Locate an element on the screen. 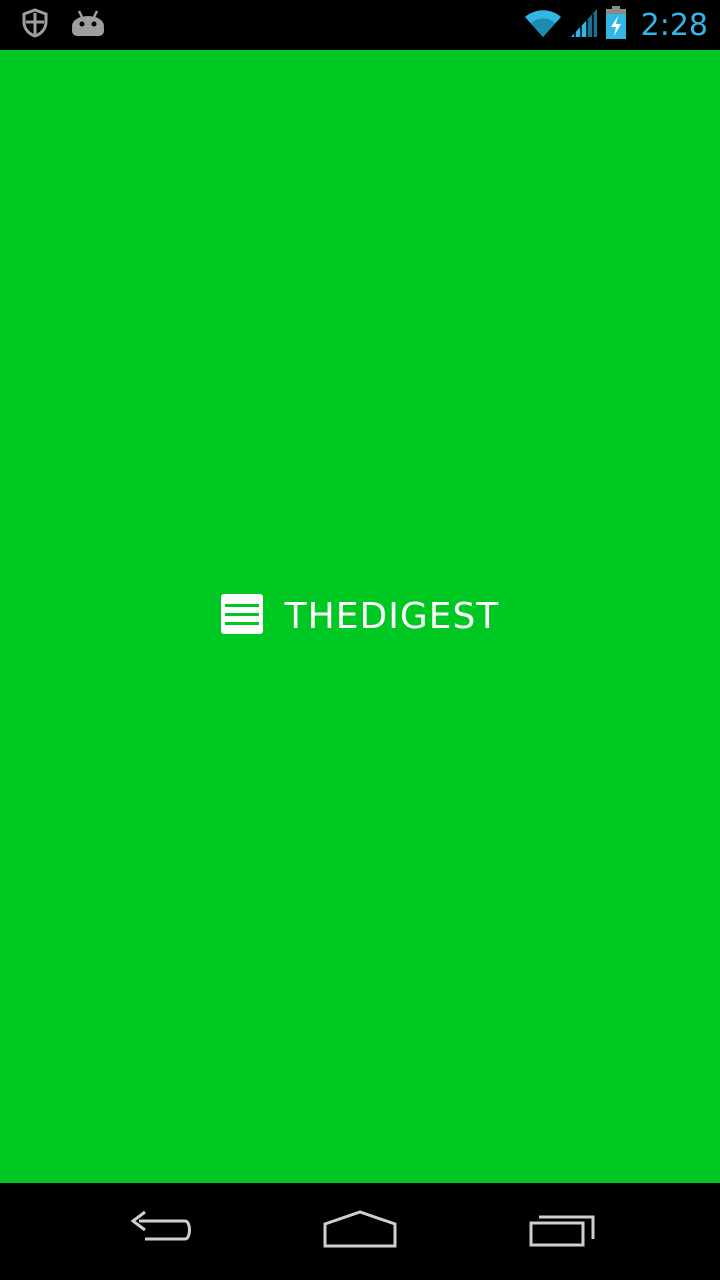 This screenshot has width=720, height=1280. recents-icon is located at coordinates (562, 1231).